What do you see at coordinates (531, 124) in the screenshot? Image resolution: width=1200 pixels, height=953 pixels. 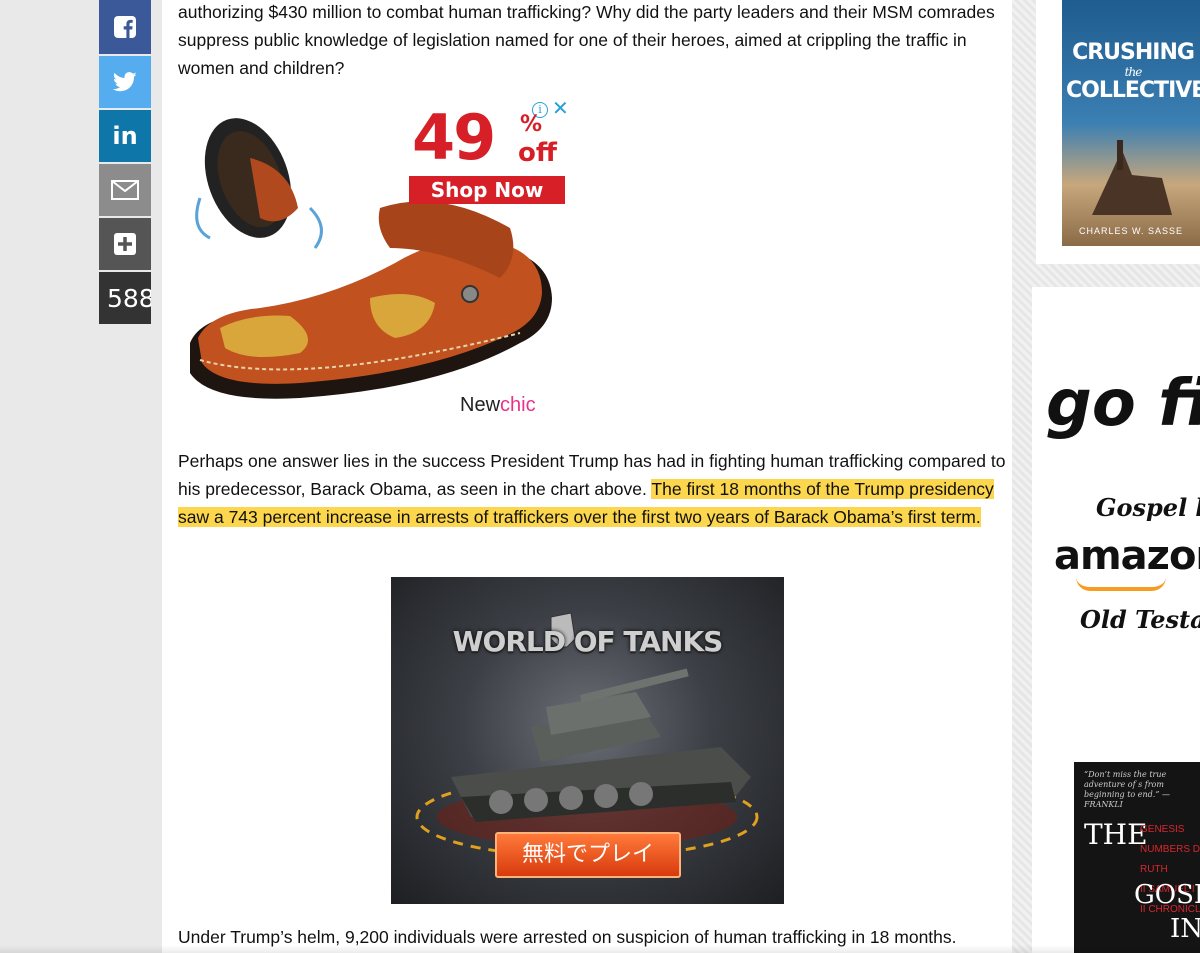 I see `ad-percent-symbol: %` at bounding box center [531, 124].